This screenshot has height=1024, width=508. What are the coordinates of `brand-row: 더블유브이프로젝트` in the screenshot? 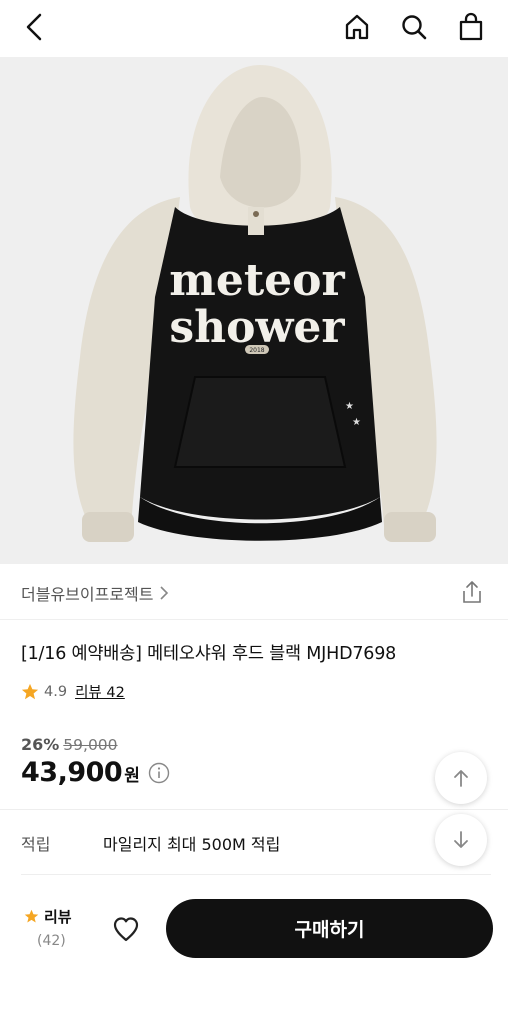 It's located at (254, 592).